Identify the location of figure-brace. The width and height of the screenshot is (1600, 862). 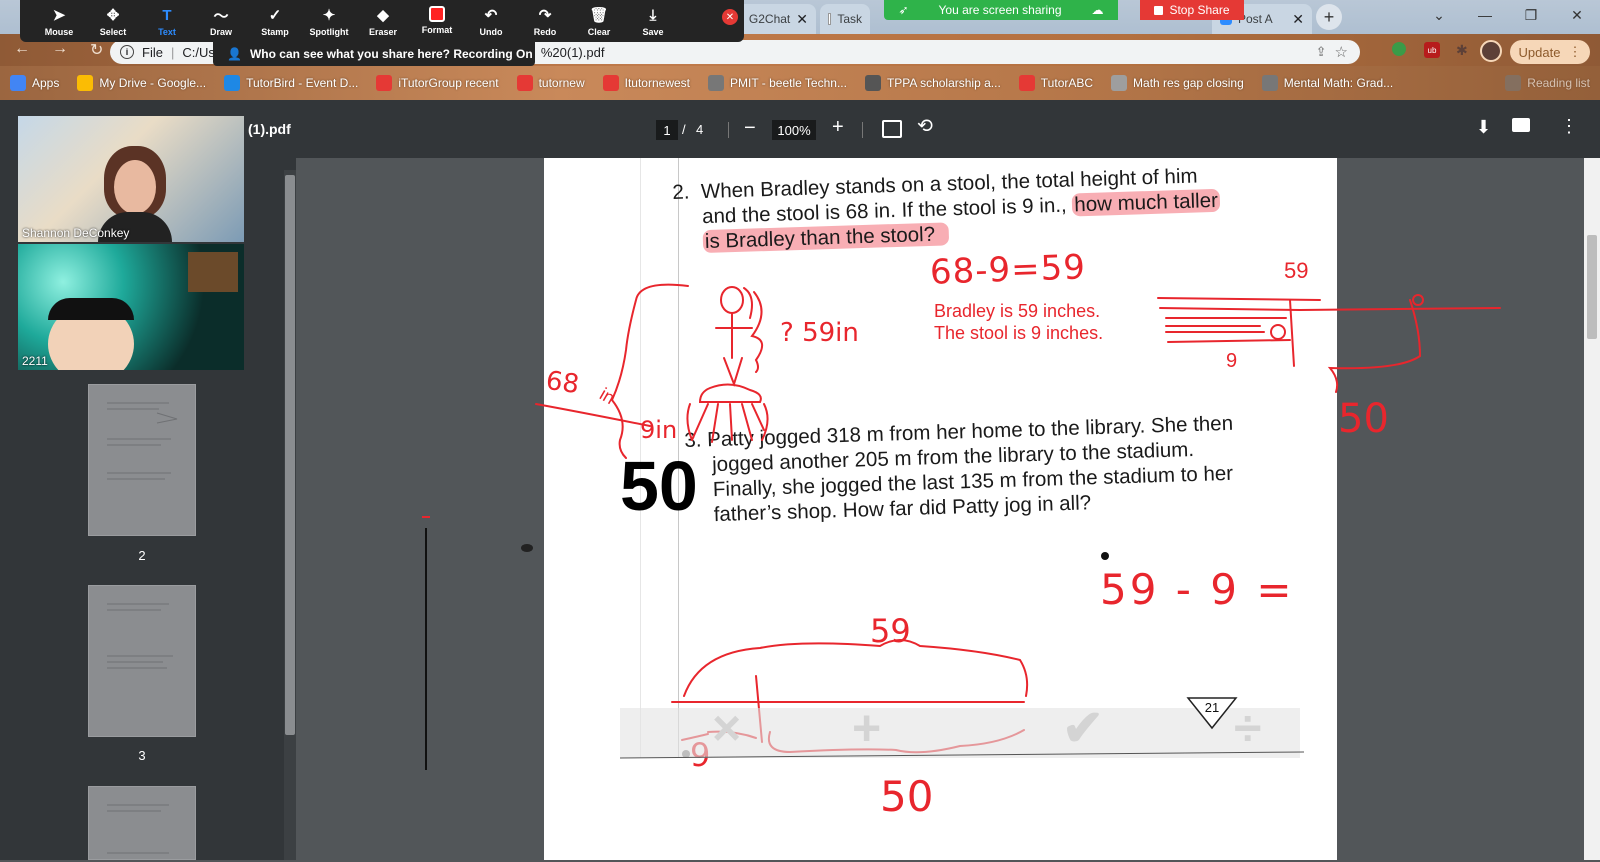
(756, 332).